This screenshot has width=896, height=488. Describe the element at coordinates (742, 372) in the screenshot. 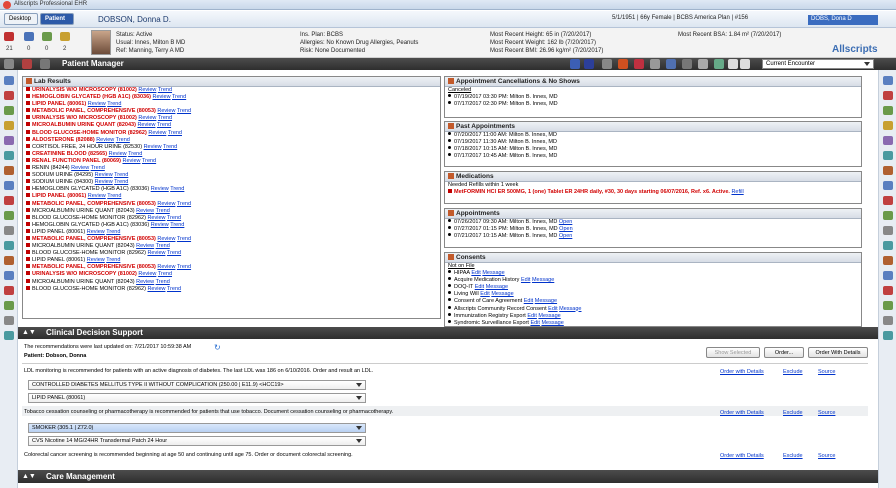

I see `rec-order-details-link: Order with Details` at that location.